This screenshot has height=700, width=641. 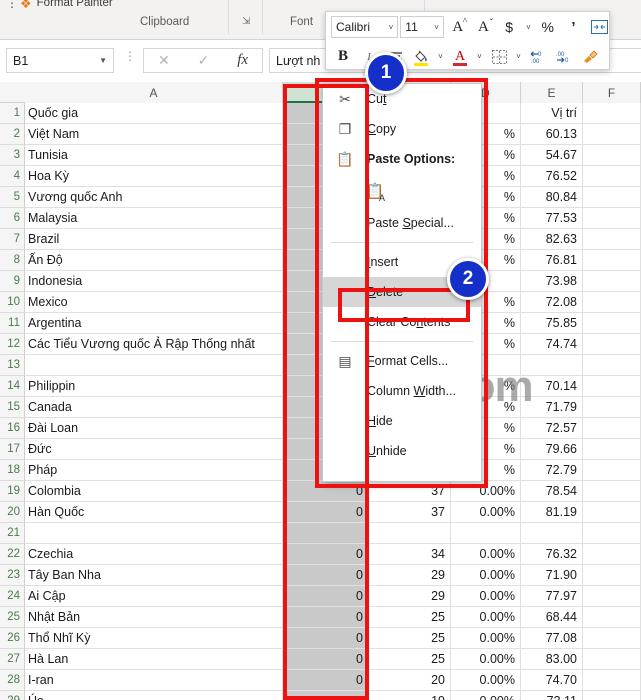 I want to click on cell-E17: 79.66, so click(x=552, y=449).